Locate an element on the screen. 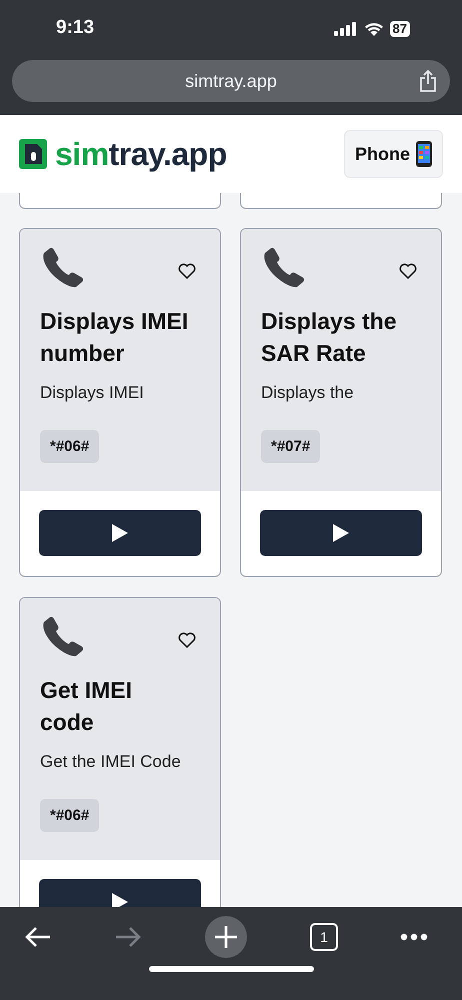  phone-icon is located at coordinates (424, 154).